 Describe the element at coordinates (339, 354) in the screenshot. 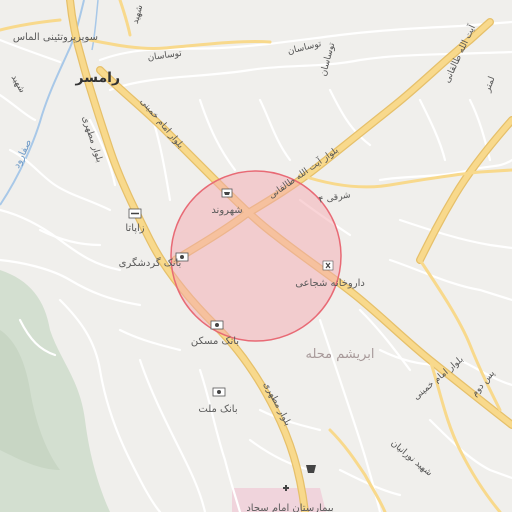

I see `district-label: ابریشم محله` at that location.